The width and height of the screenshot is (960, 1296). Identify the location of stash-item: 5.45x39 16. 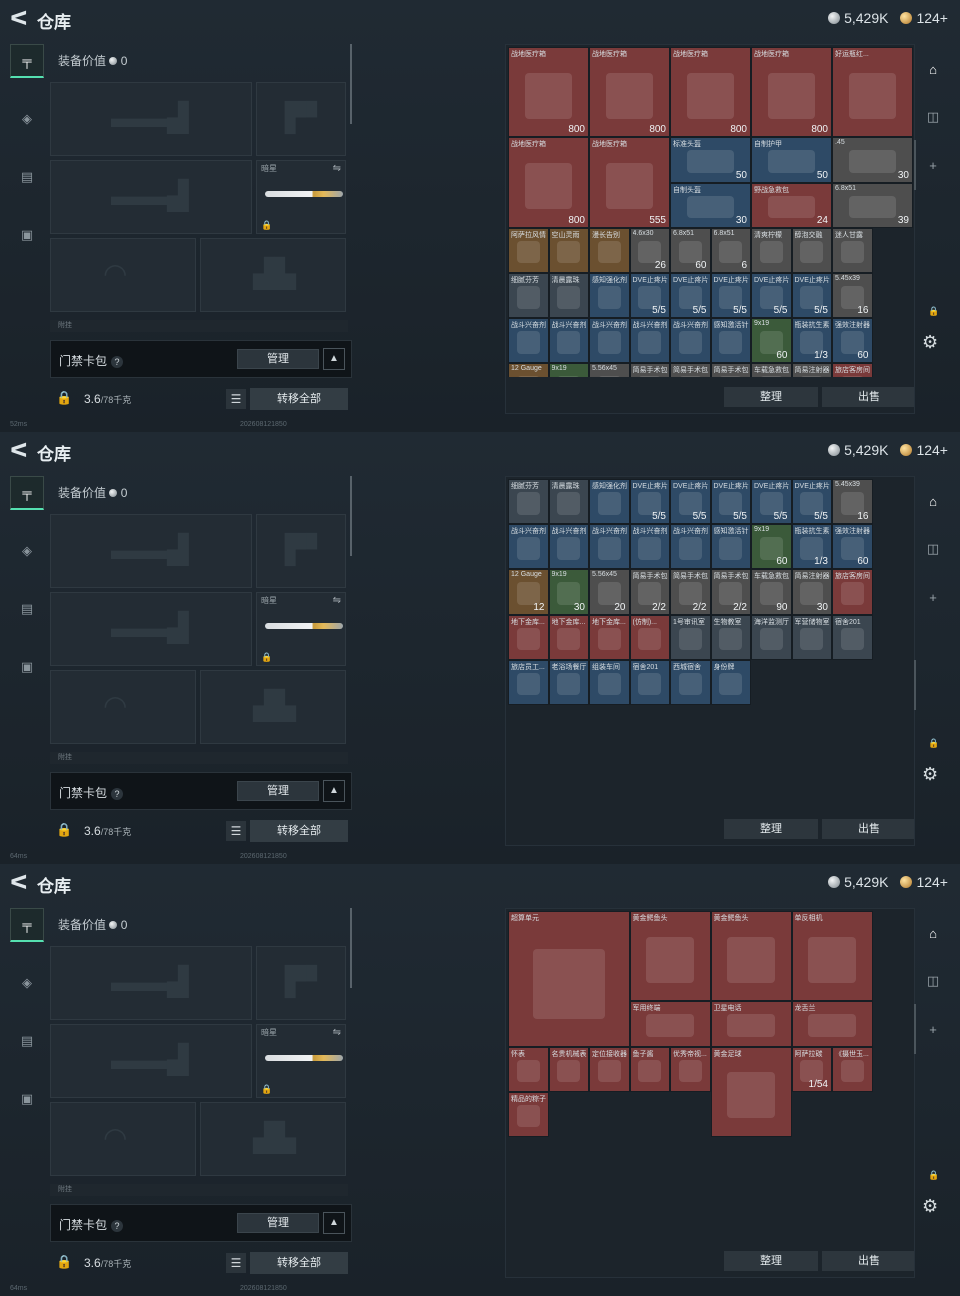
(852, 296).